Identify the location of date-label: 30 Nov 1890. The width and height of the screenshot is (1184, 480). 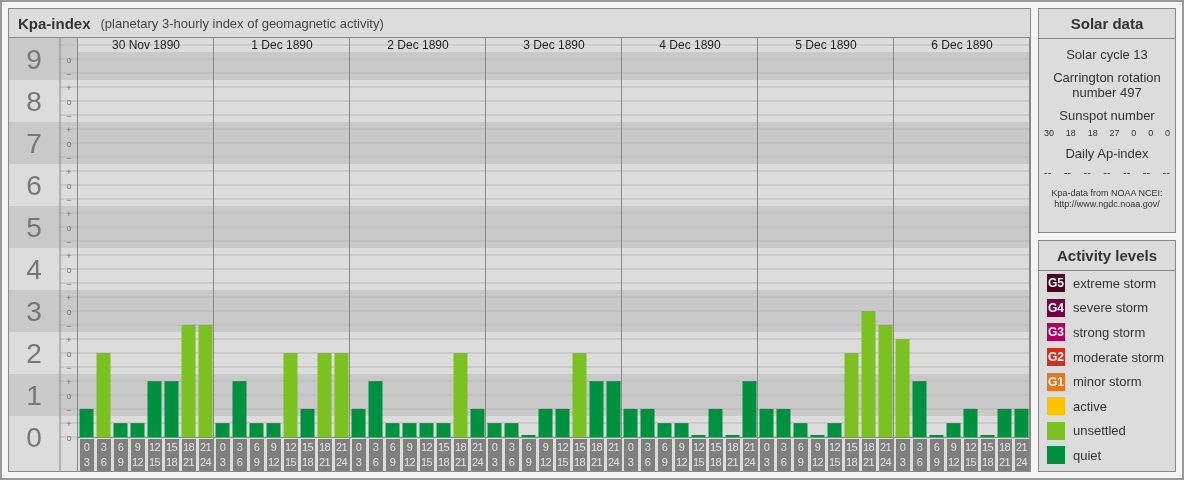
(146, 45).